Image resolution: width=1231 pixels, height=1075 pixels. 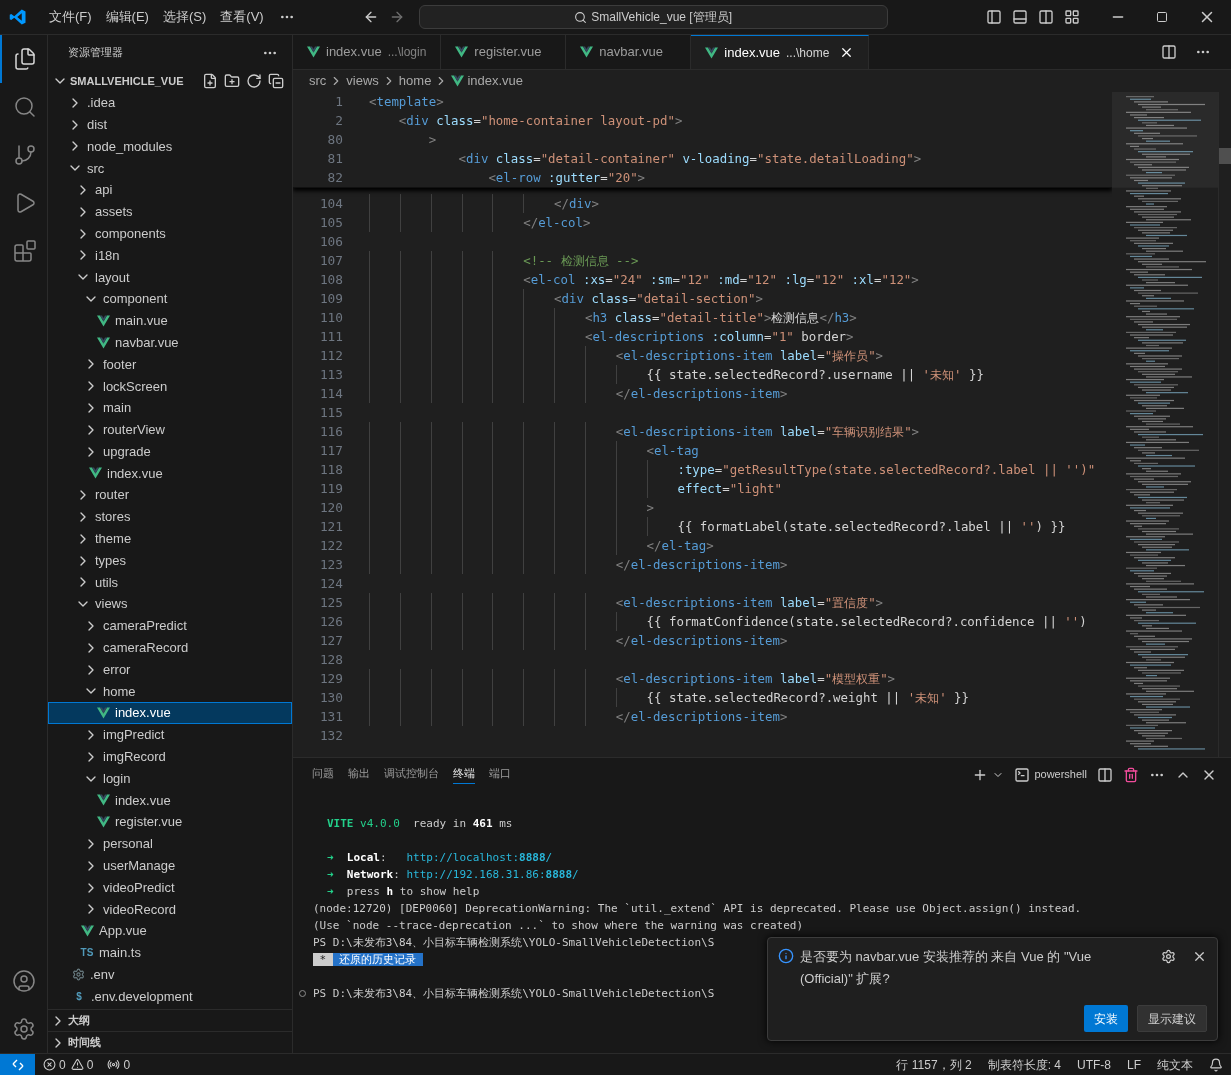 I want to click on breadcrumb-item: home, so click(x=415, y=81).